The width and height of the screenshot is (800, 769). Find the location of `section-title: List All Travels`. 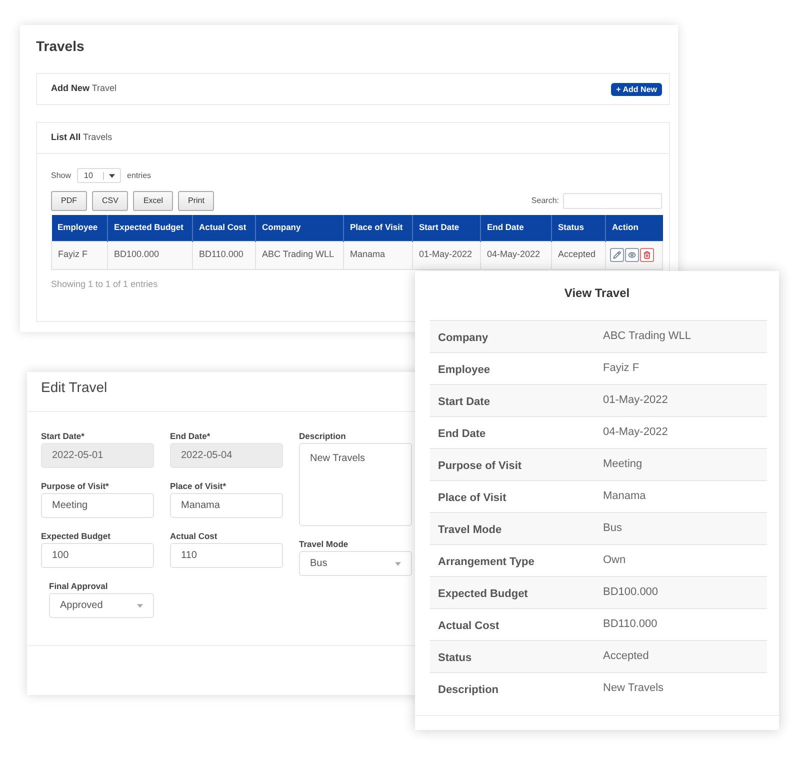

section-title: List All Travels is located at coordinates (81, 137).